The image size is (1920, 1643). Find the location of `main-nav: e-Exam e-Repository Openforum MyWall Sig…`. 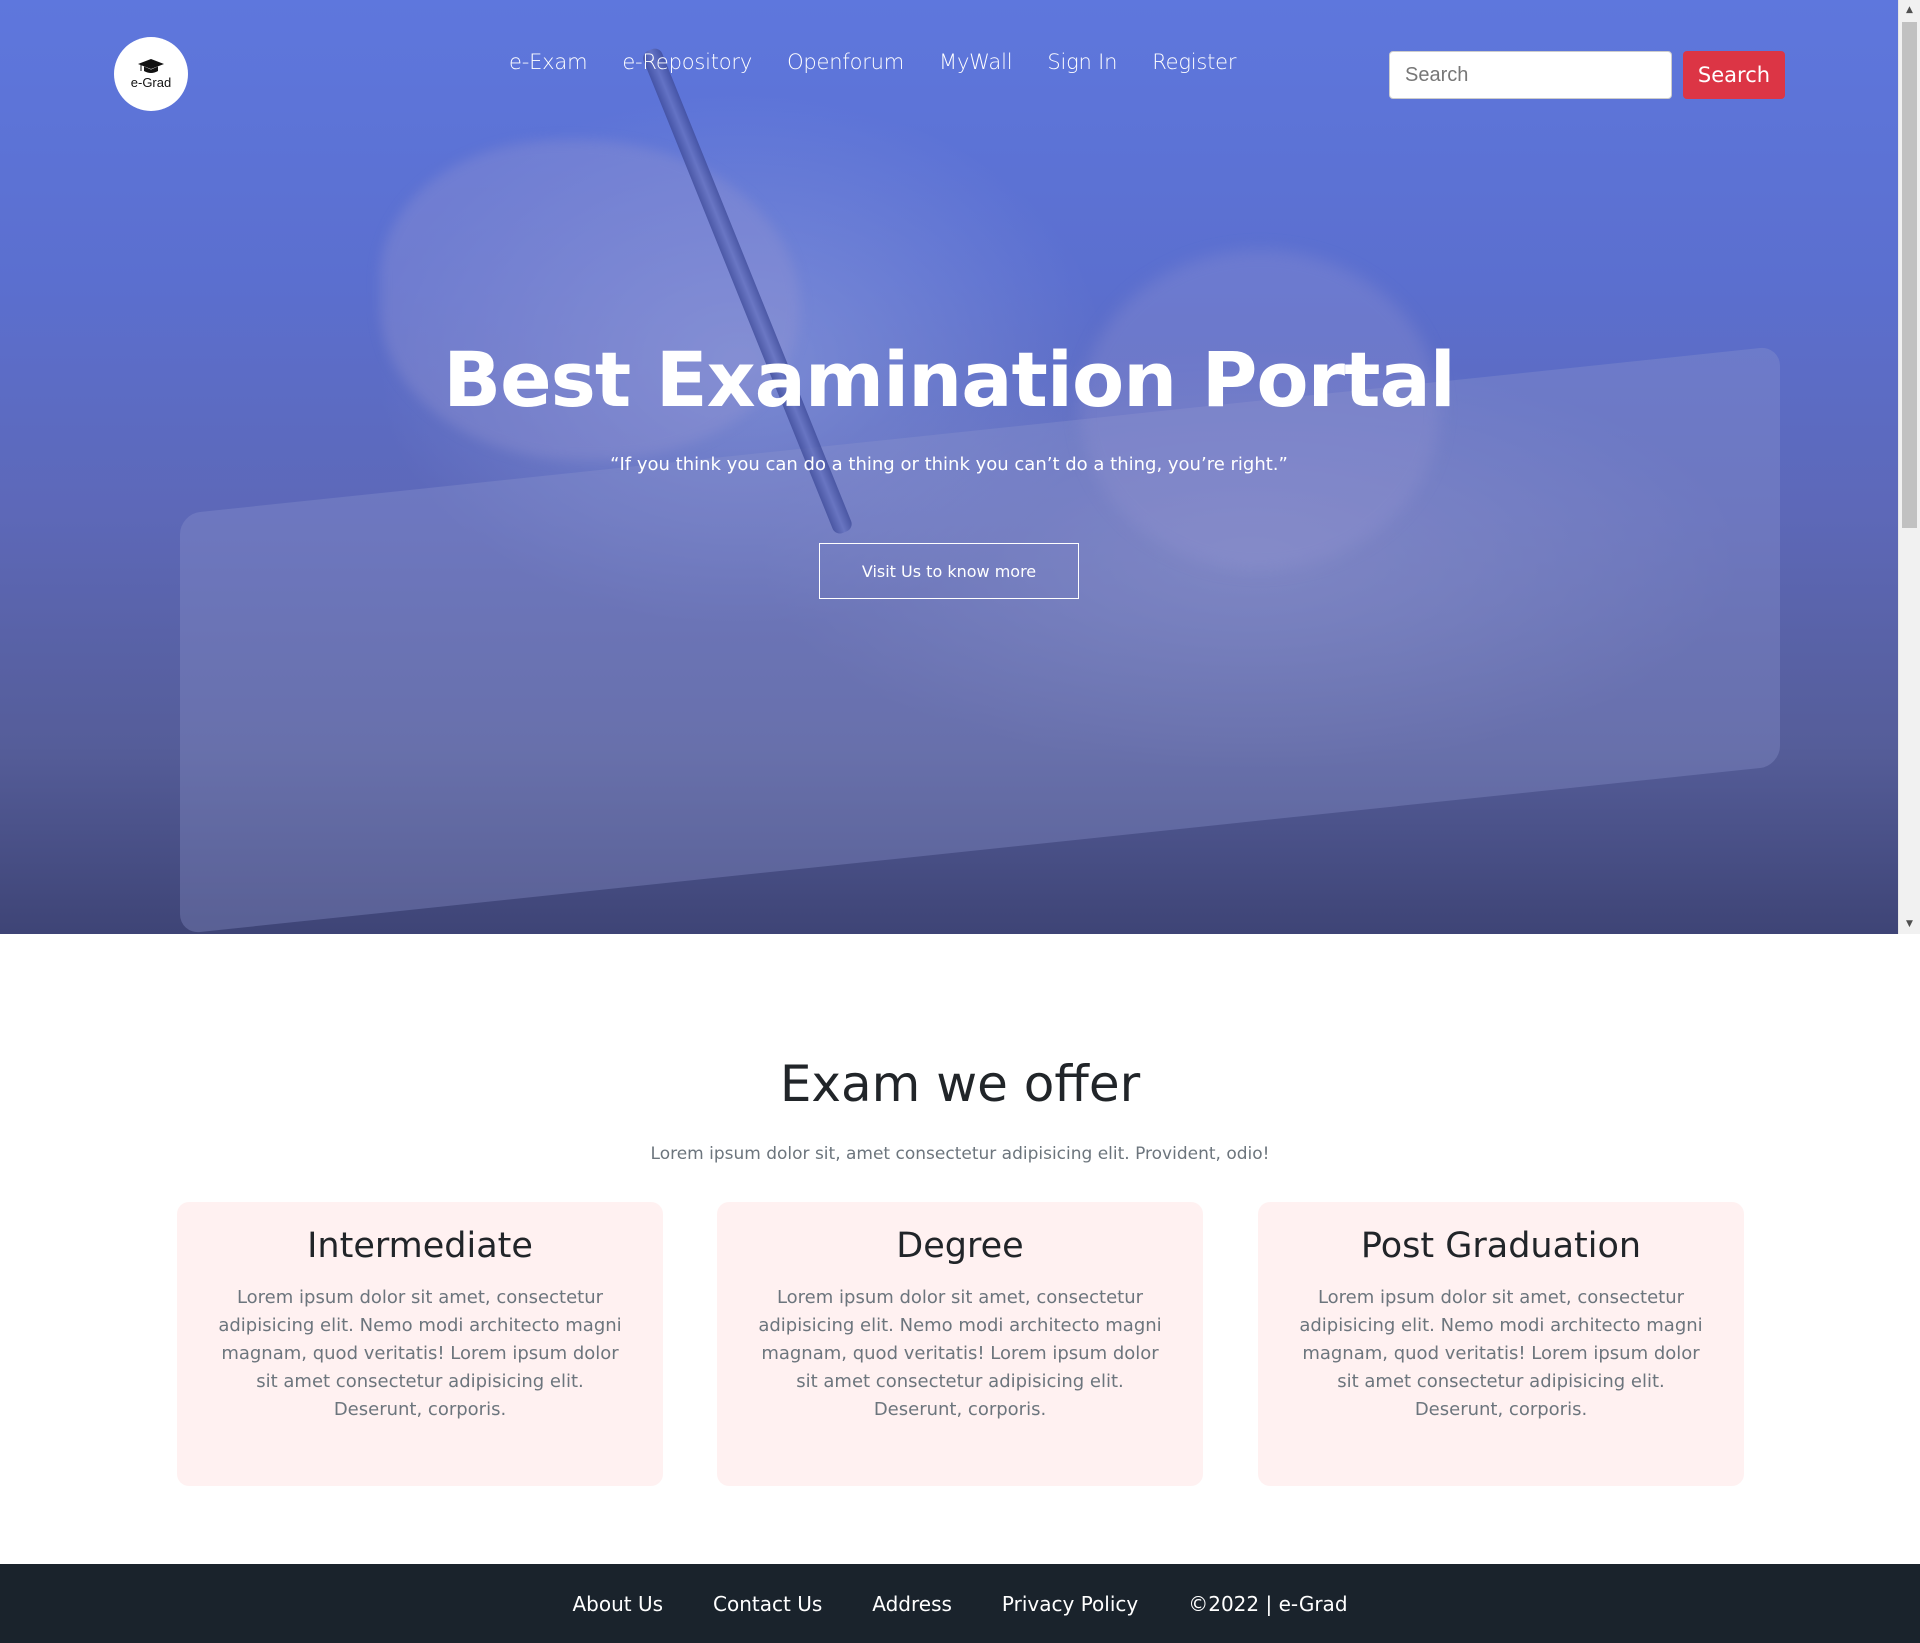

main-nav: e-Exam e-Repository Openforum MyWall Sig… is located at coordinates (890, 62).